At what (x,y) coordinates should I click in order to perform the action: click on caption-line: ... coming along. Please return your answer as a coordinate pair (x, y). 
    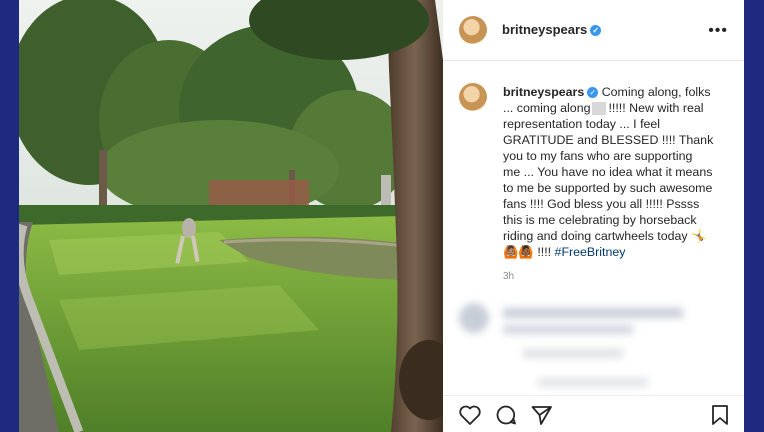
    Looking at the image, I should click on (547, 108).